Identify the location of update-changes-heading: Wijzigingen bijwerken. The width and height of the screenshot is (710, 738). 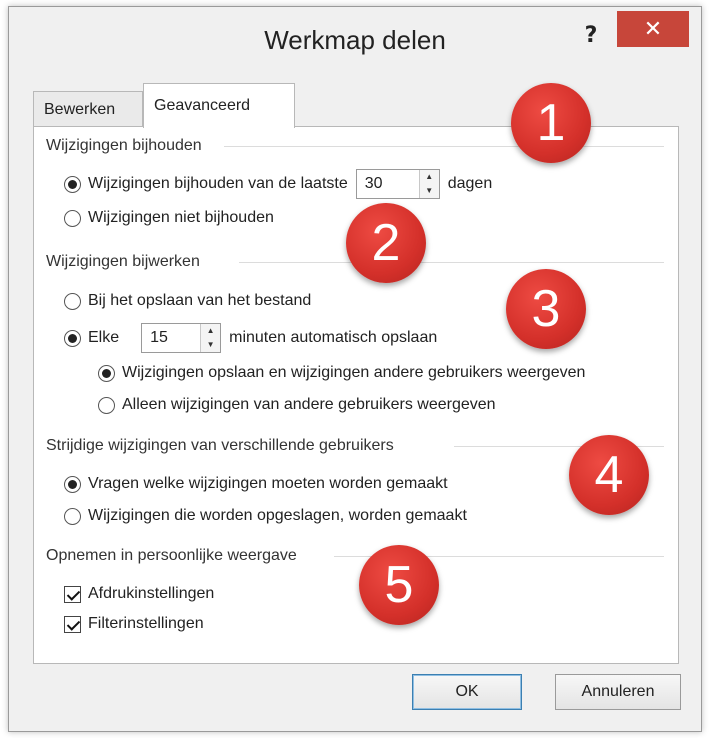
(127, 262).